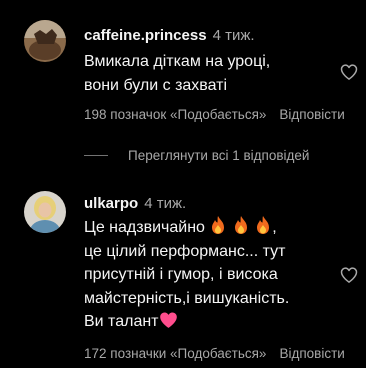 Image resolution: width=366 pixels, height=368 pixels. I want to click on view-replies-label: Переглянути всі 1 відповідей, so click(219, 155).